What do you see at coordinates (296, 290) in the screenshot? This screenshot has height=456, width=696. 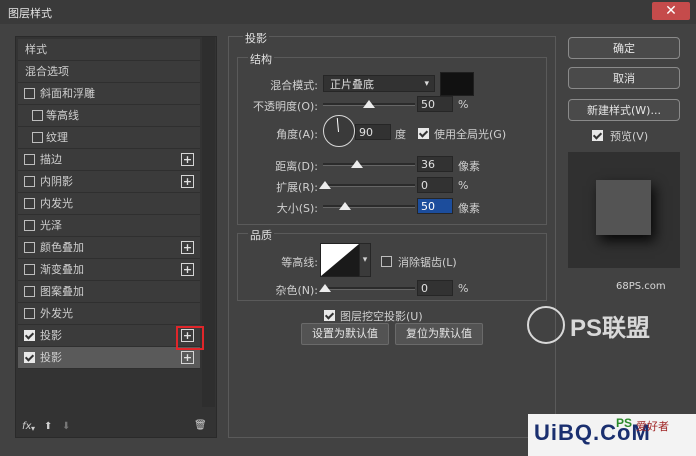 I see `noise-label: 杂色(N):` at bounding box center [296, 290].